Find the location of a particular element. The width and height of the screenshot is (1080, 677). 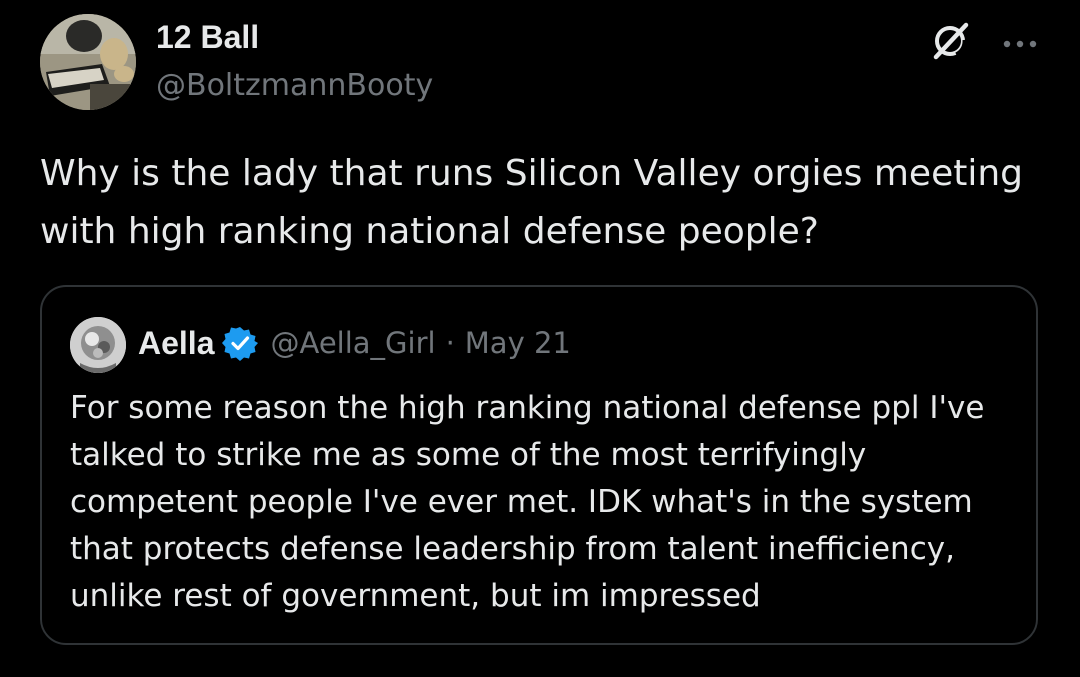

more-options-icon is located at coordinates (1020, 41).